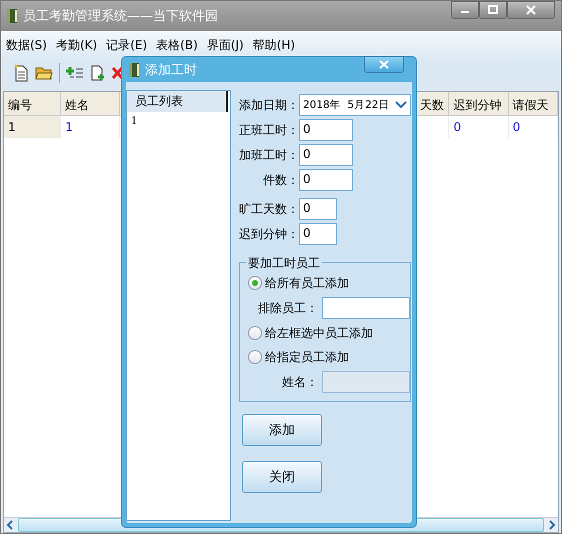 The height and width of the screenshot is (534, 562). I want to click on field-label: 迟到分钟：, so click(269, 234).